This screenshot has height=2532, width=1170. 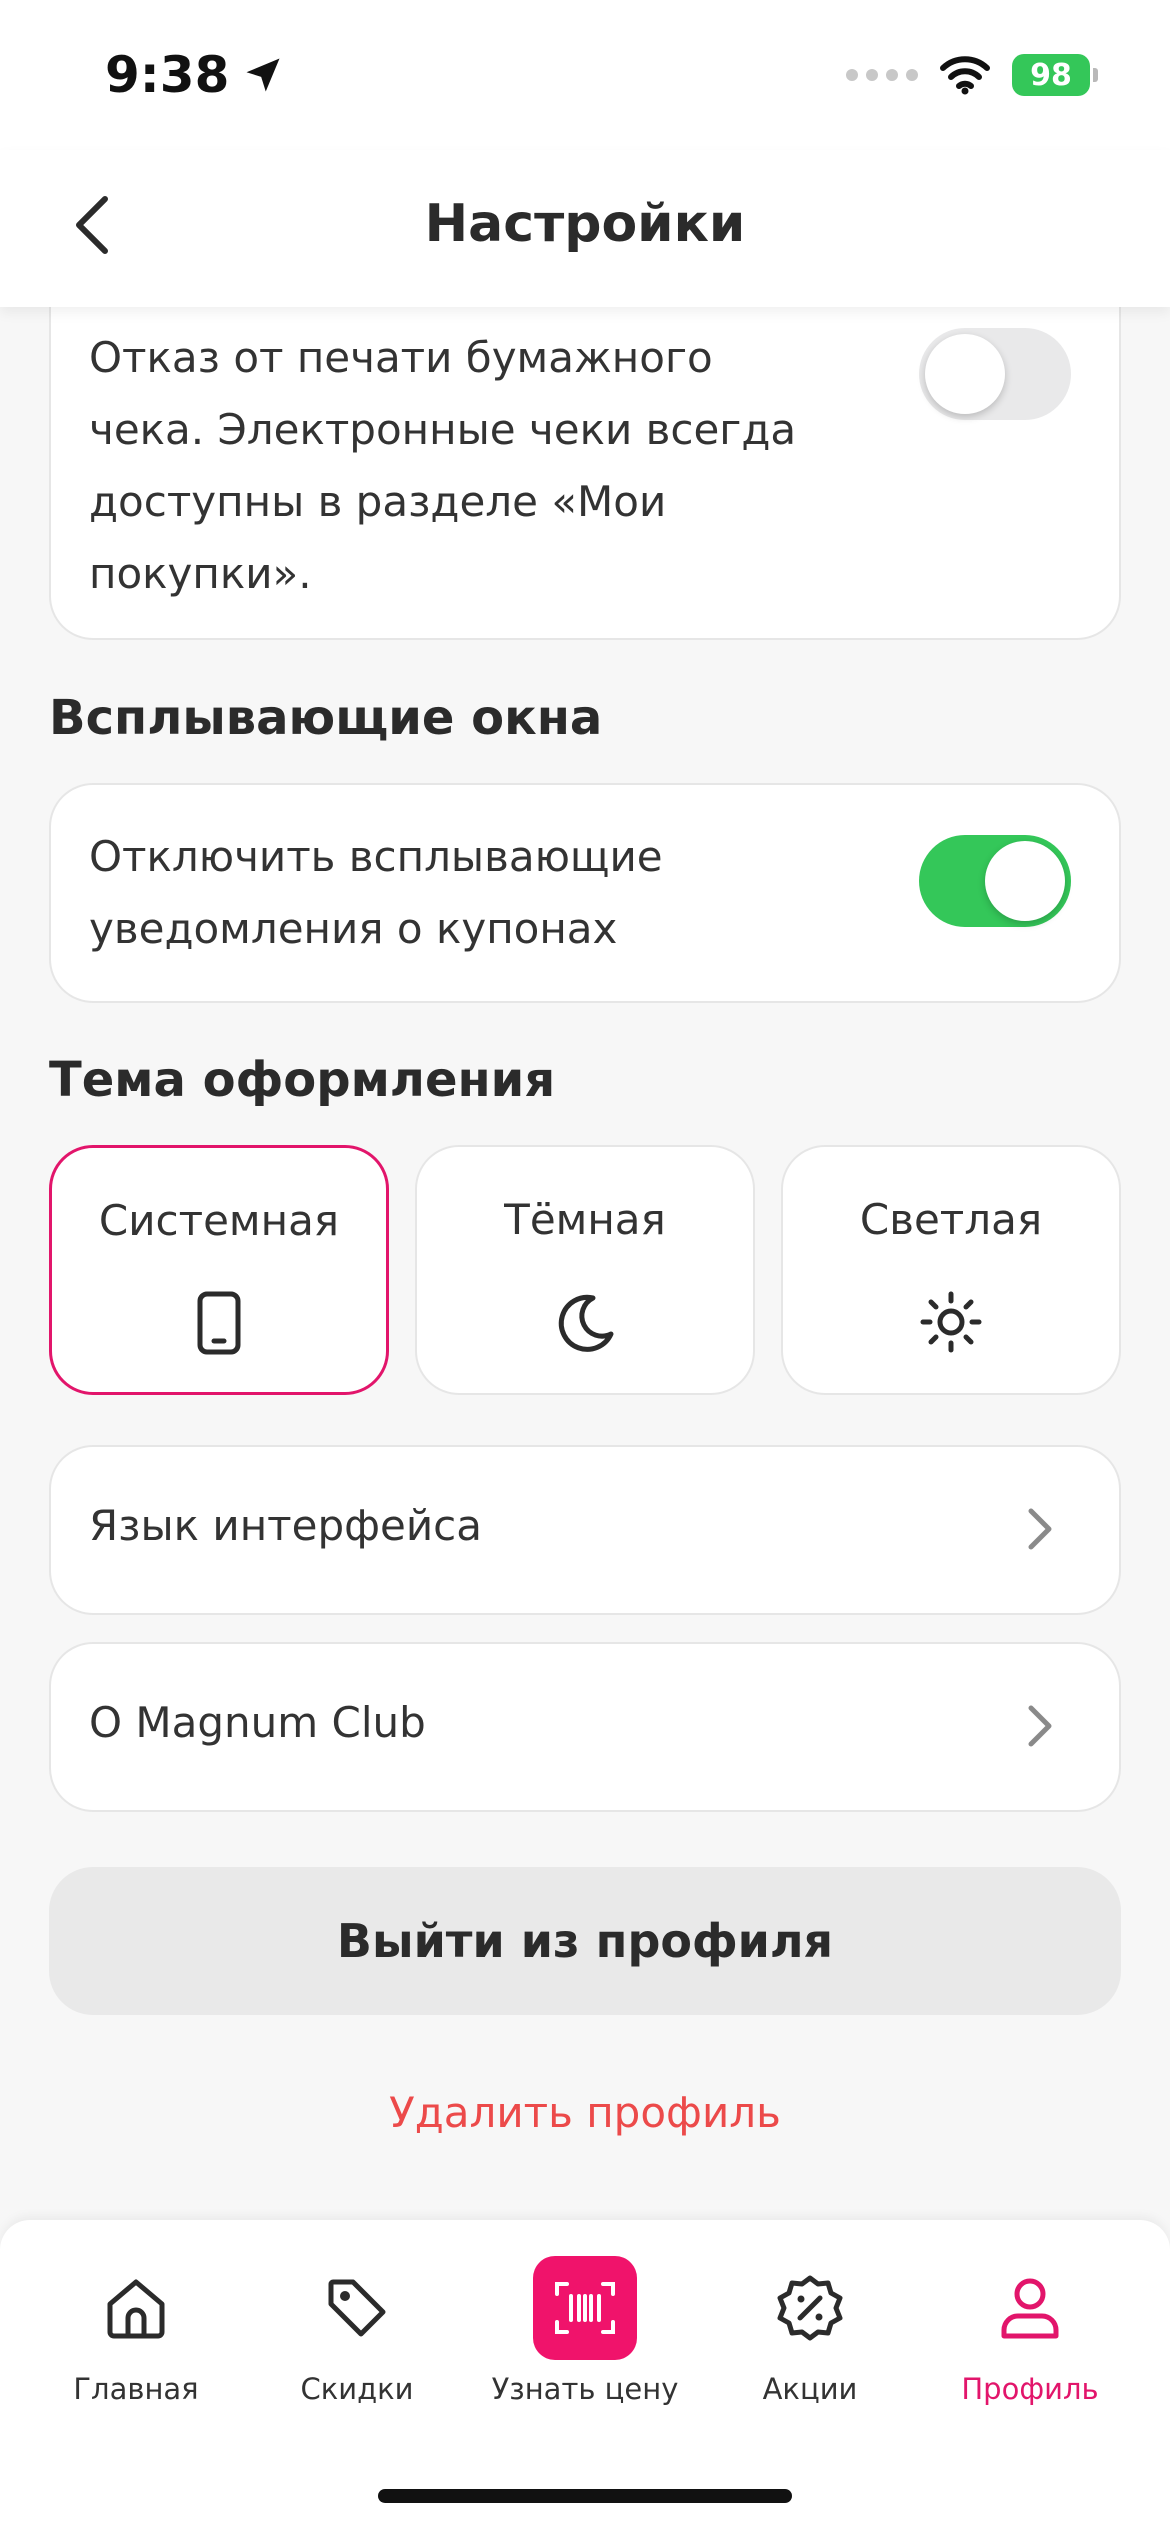 What do you see at coordinates (585, 75) in the screenshot?
I see `status-bar: 9:38 98` at bounding box center [585, 75].